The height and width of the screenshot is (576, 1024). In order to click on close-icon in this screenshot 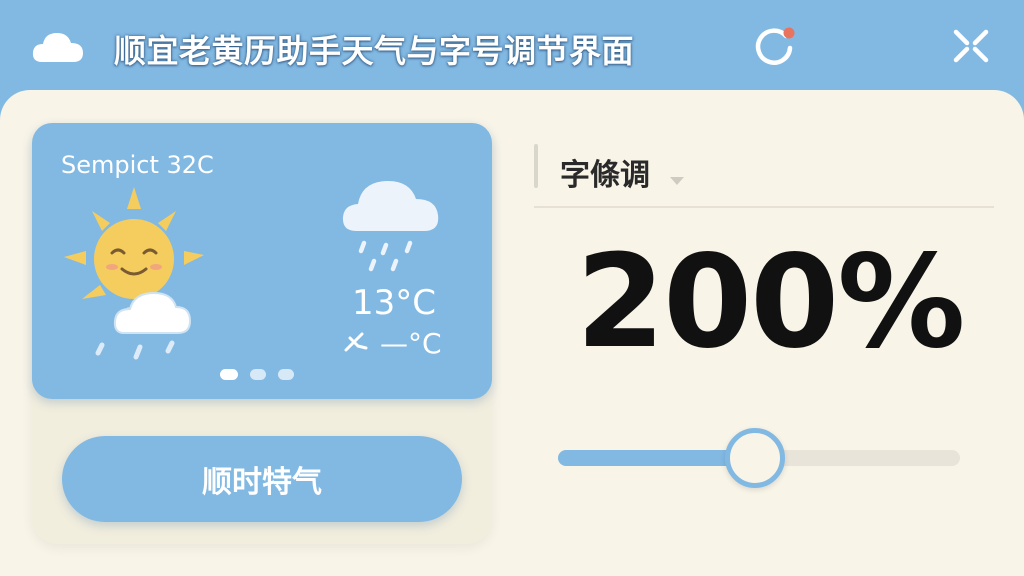, I will do `click(971, 46)`.